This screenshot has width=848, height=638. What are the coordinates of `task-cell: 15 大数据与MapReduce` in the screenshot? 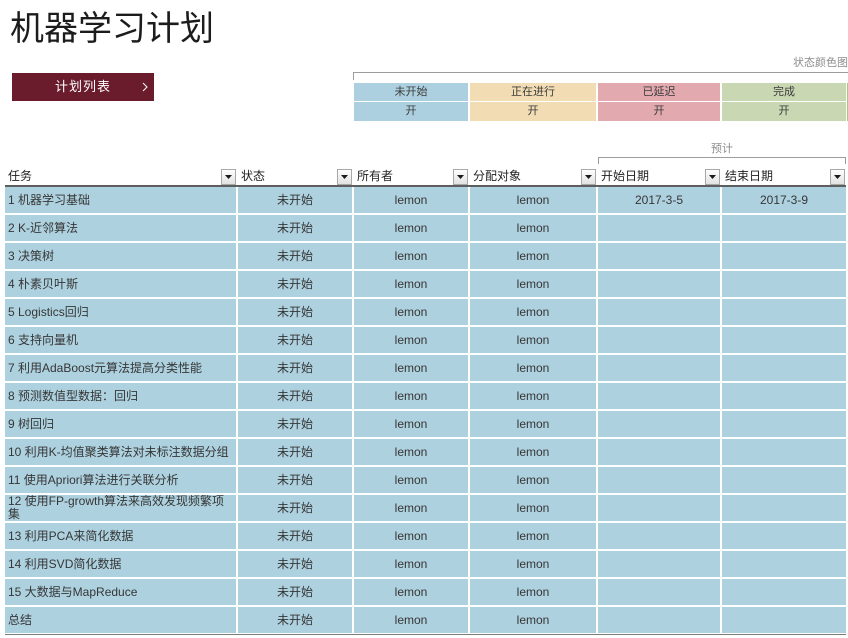 It's located at (120, 592).